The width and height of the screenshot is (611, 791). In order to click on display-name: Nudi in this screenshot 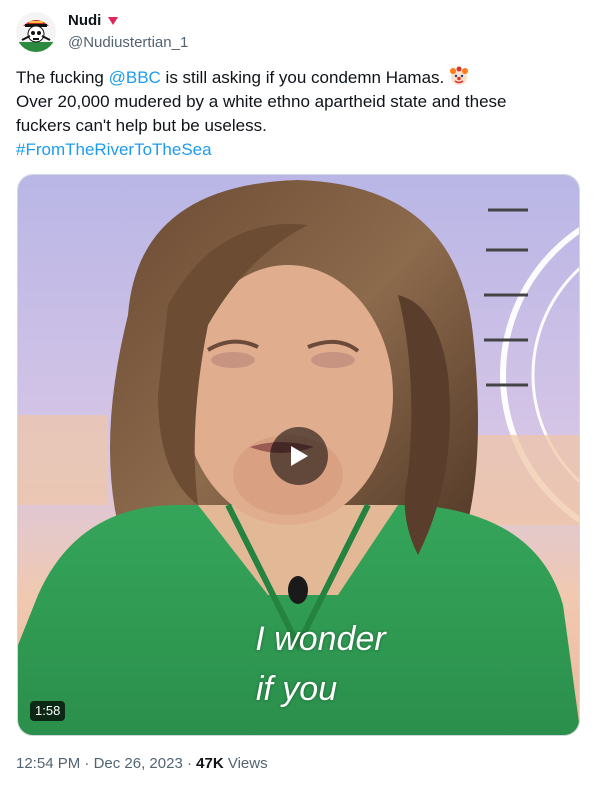, I will do `click(84, 21)`.